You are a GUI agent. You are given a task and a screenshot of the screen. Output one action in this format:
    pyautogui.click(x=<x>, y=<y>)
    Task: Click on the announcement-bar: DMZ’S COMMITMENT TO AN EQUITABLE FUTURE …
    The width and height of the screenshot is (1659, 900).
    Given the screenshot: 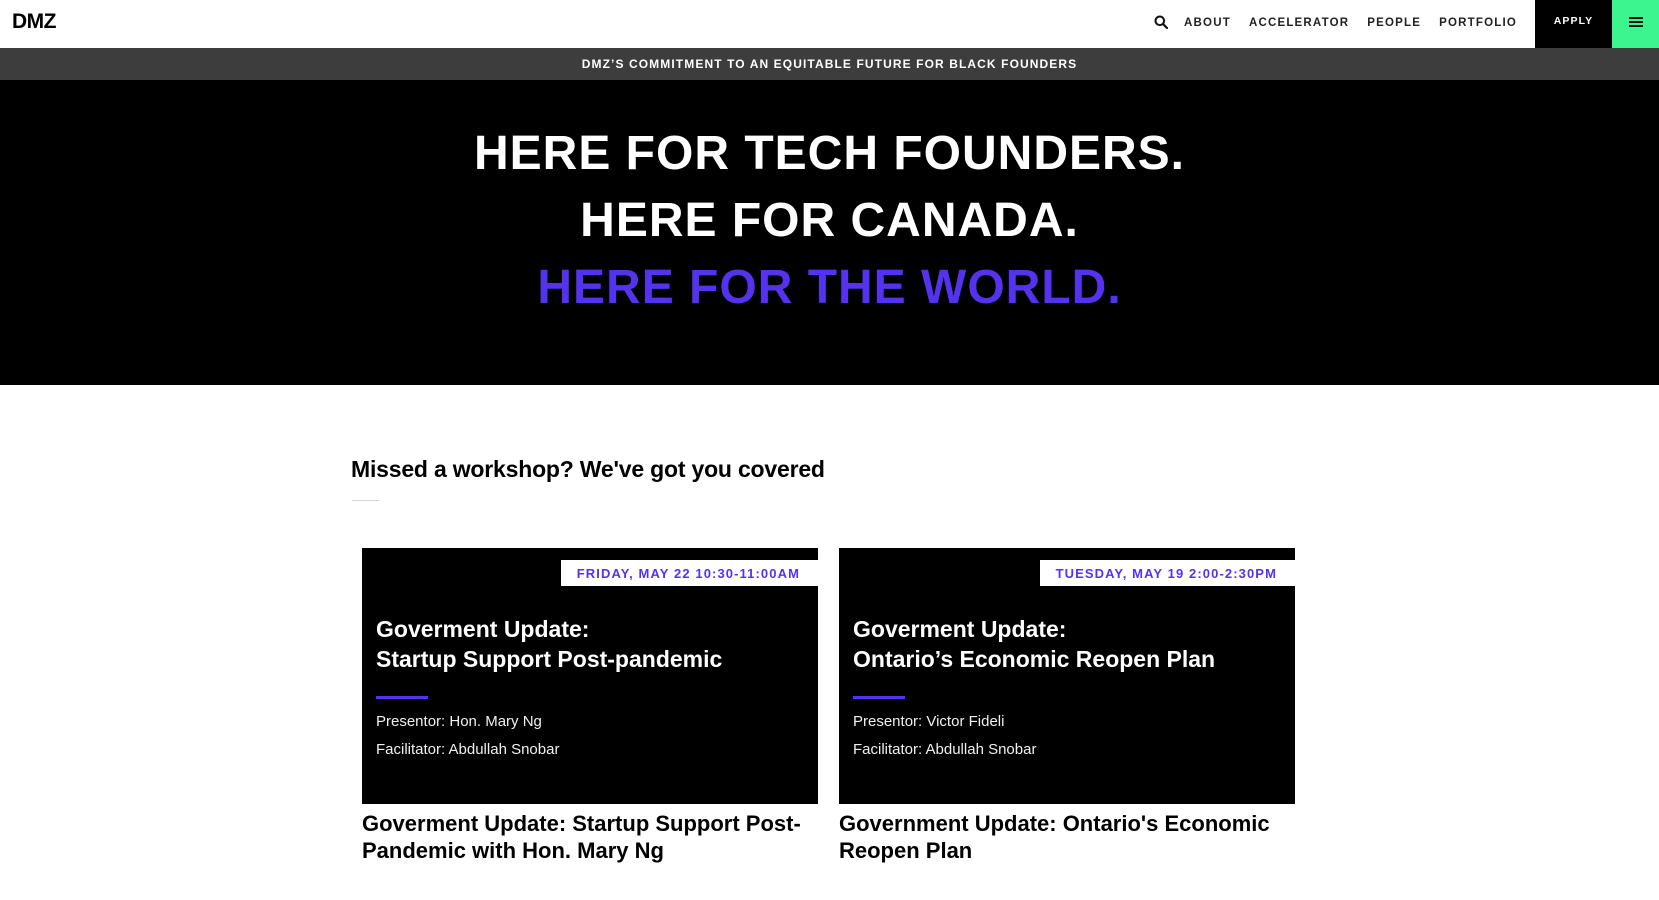 What is the action you would take?
    pyautogui.click(x=829, y=64)
    